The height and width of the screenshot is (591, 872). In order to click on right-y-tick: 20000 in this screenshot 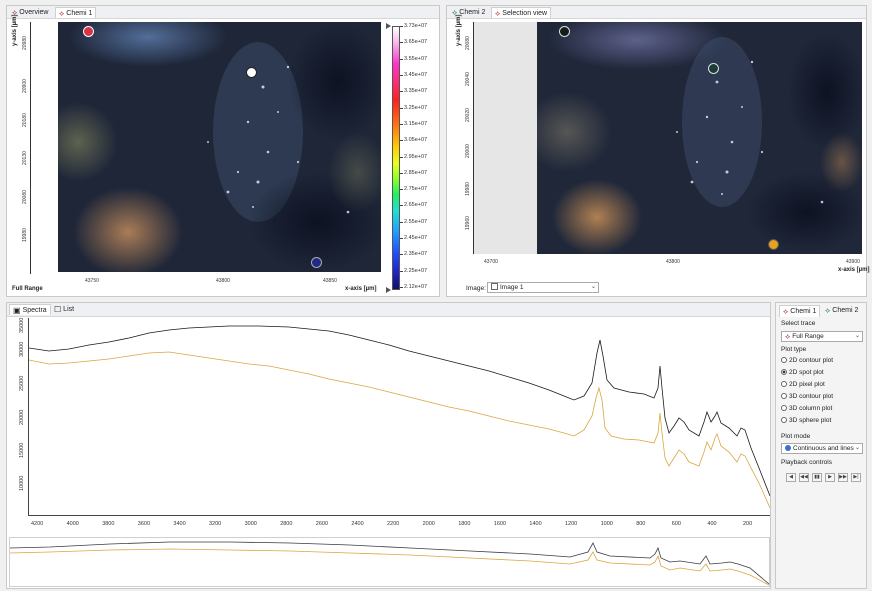, I will do `click(468, 151)`.